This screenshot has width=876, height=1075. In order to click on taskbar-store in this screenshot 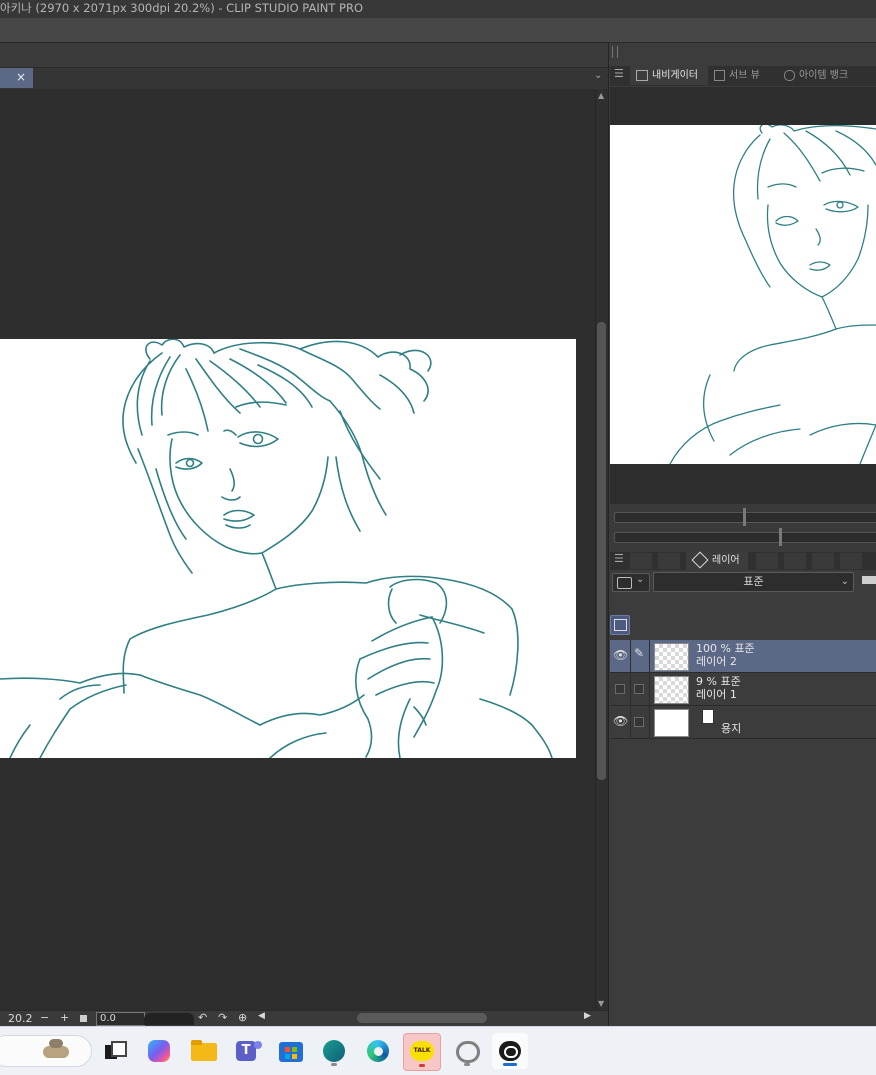, I will do `click(291, 1051)`.